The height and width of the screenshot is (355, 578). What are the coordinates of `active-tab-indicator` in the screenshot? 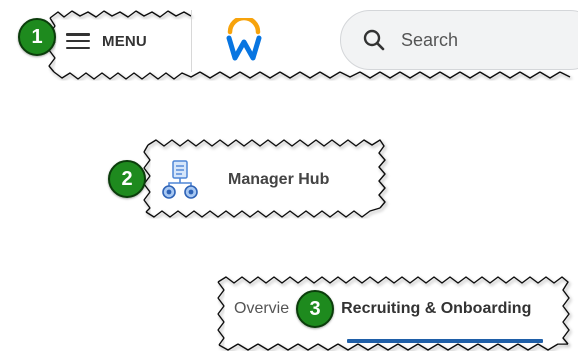 It's located at (445, 341).